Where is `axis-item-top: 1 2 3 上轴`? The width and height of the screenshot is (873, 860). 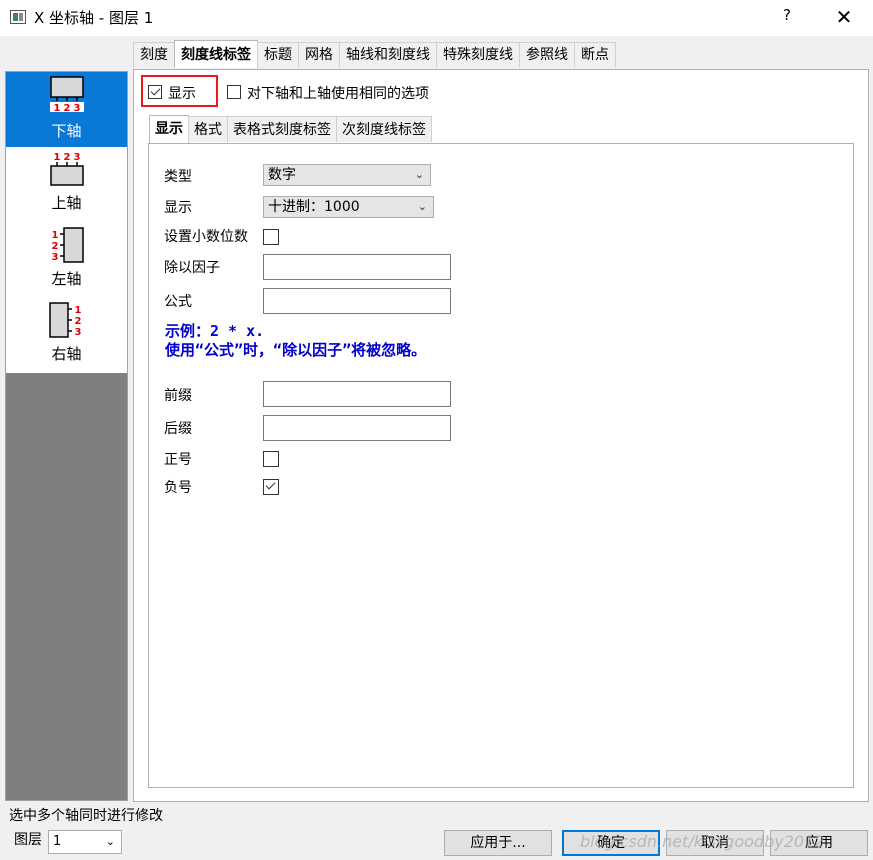 axis-item-top: 1 2 3 上轴 is located at coordinates (66, 185).